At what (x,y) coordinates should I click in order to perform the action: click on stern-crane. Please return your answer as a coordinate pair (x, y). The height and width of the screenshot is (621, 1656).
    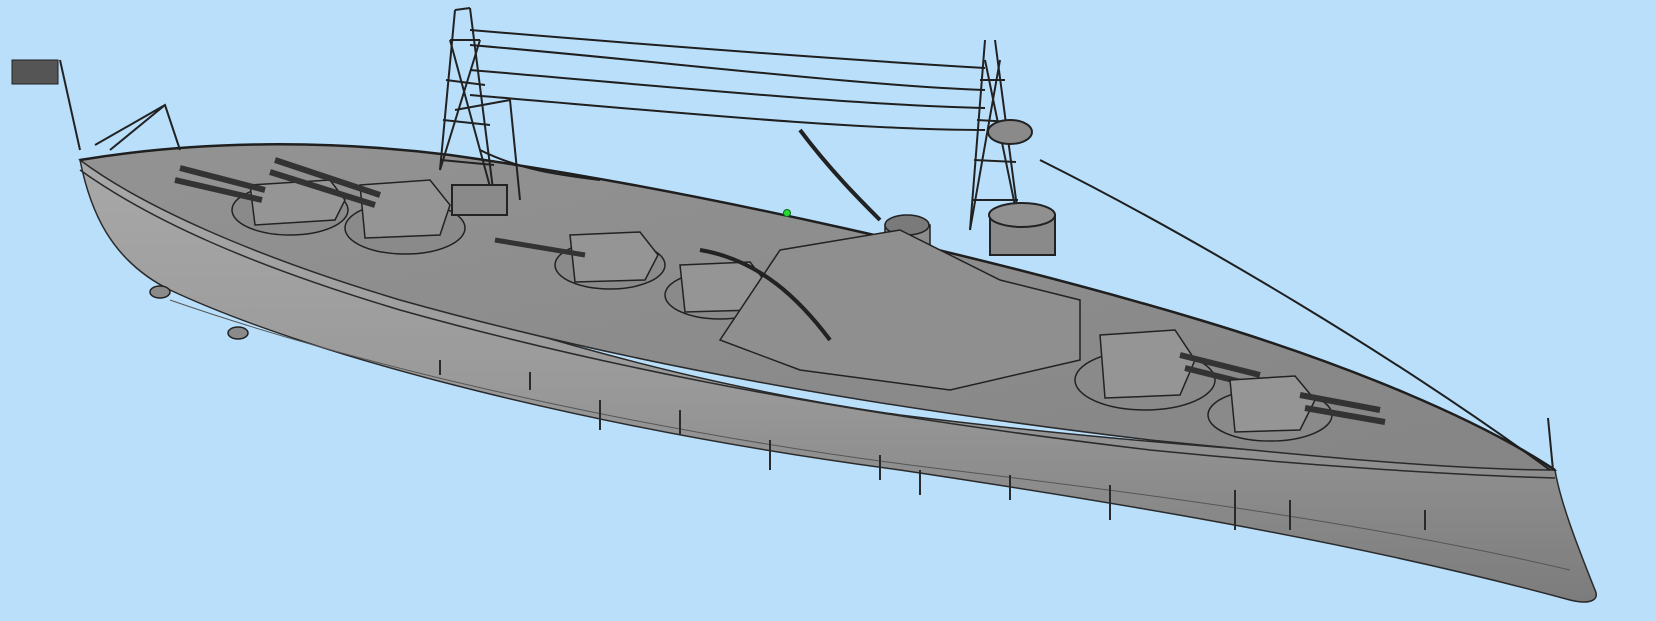
    Looking at the image, I should click on (137, 127).